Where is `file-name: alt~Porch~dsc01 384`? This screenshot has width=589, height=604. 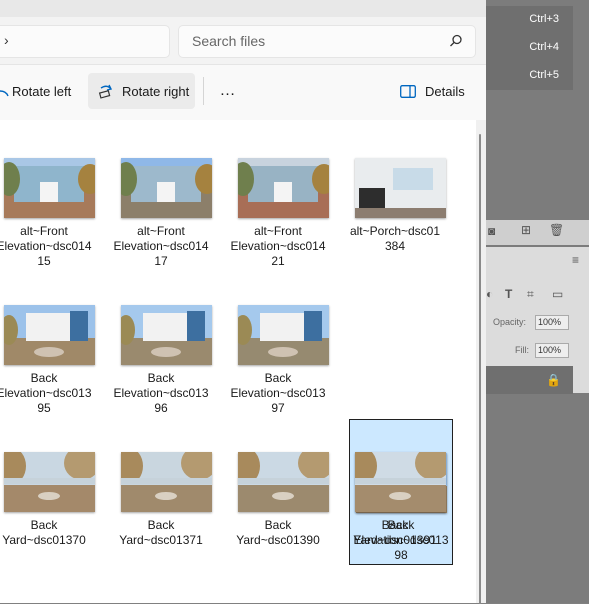
file-name: alt~Porch~dsc01 384 is located at coordinates (395, 238).